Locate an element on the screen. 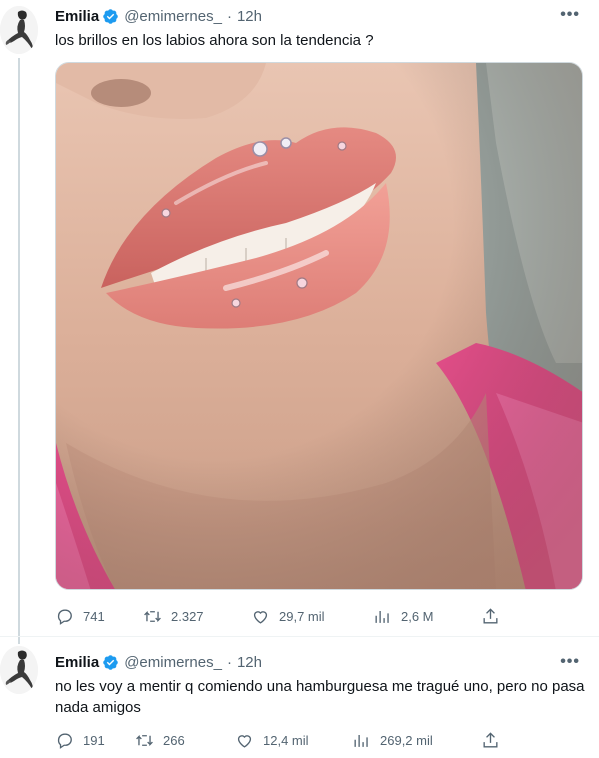 This screenshot has height=758, width=599. retweet-count: 2.327 is located at coordinates (187, 616).